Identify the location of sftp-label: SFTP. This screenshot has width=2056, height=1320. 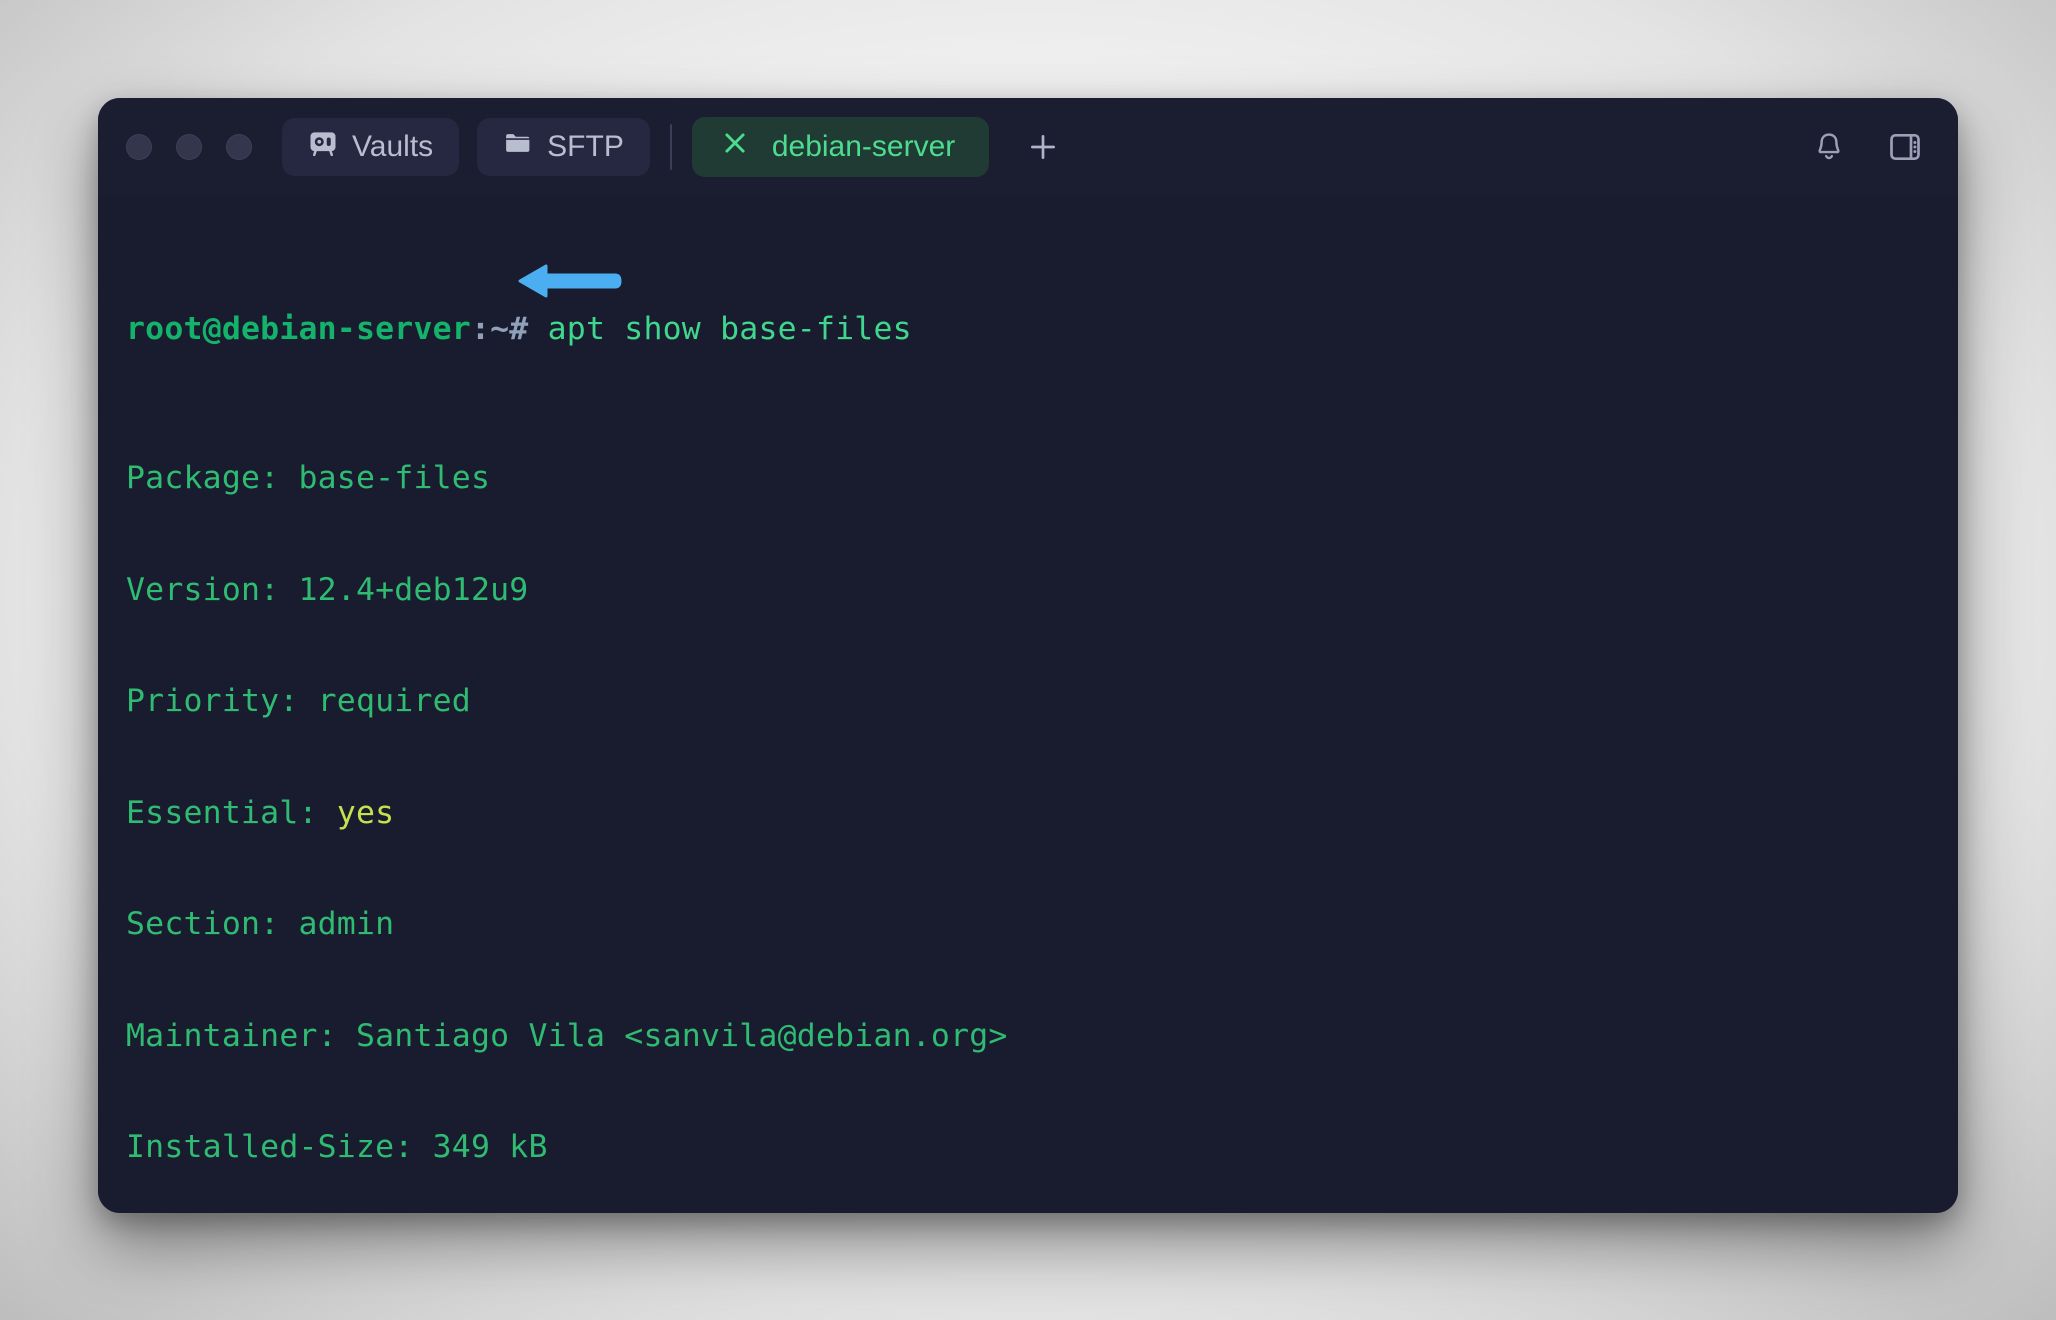
(585, 146).